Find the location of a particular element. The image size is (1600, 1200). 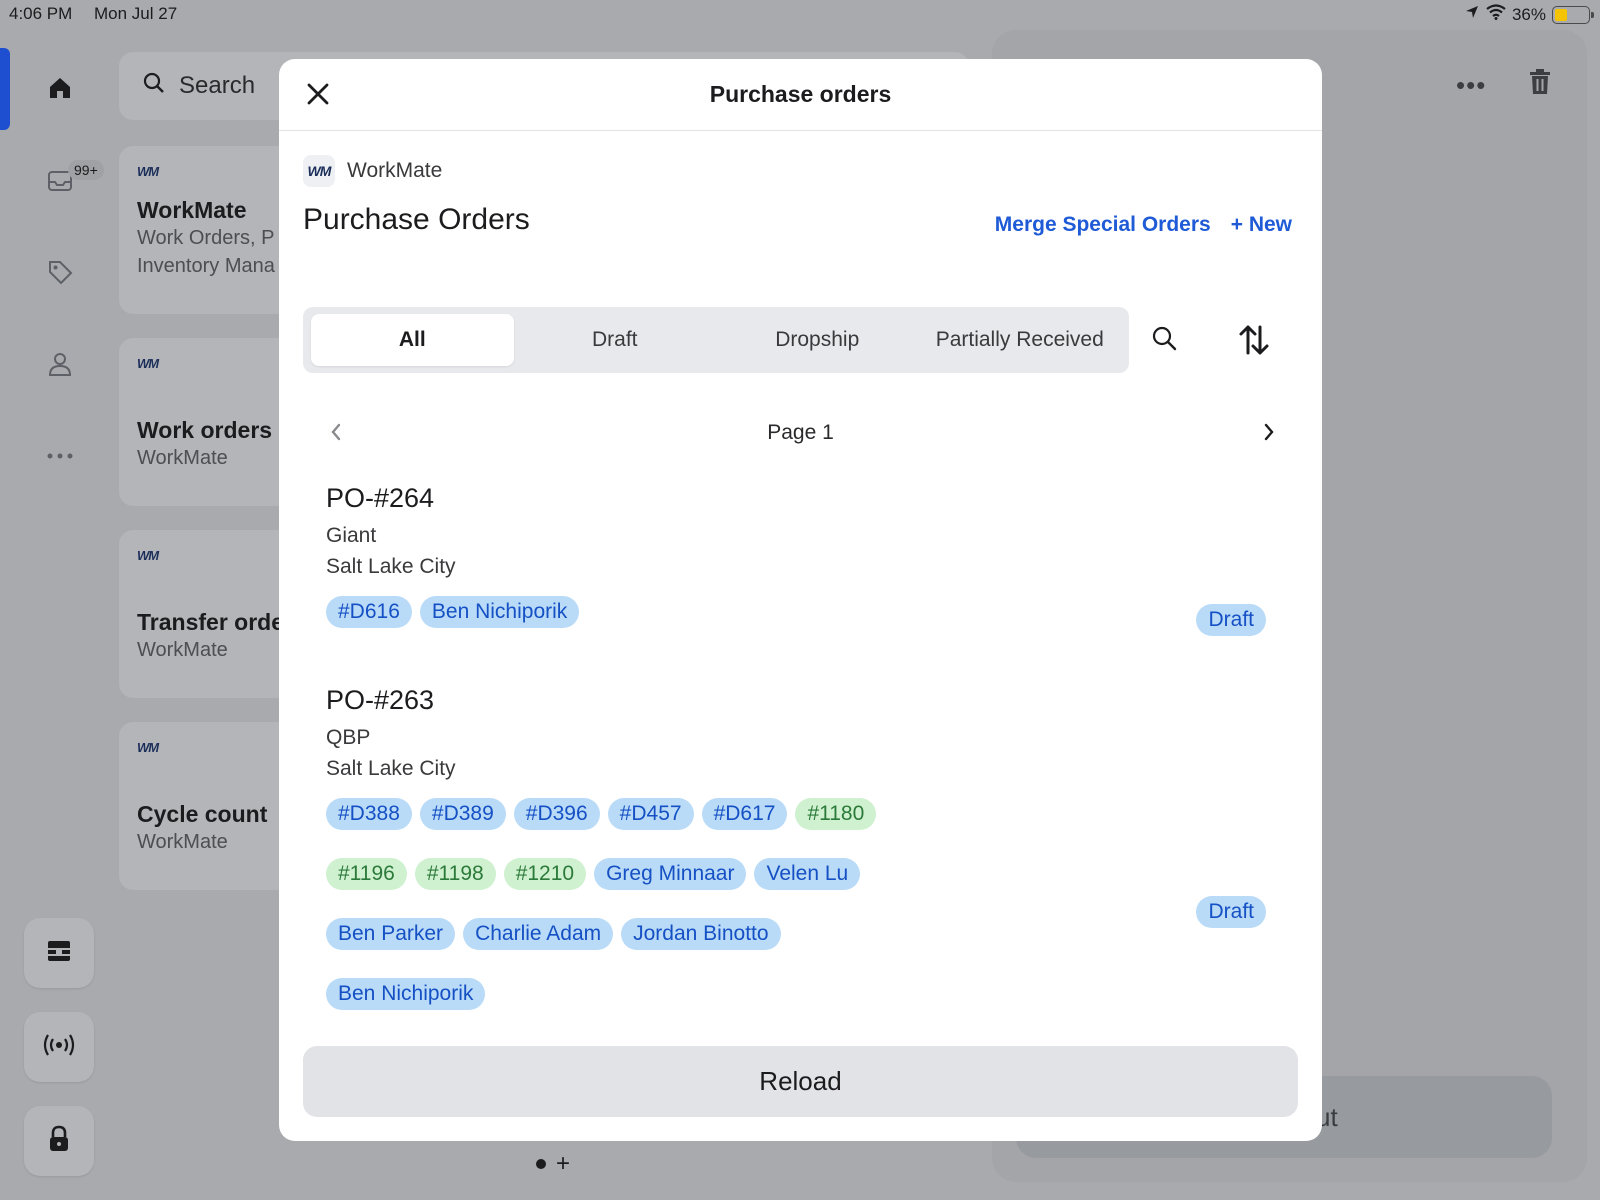

battery-level is located at coordinates (1561, 14).